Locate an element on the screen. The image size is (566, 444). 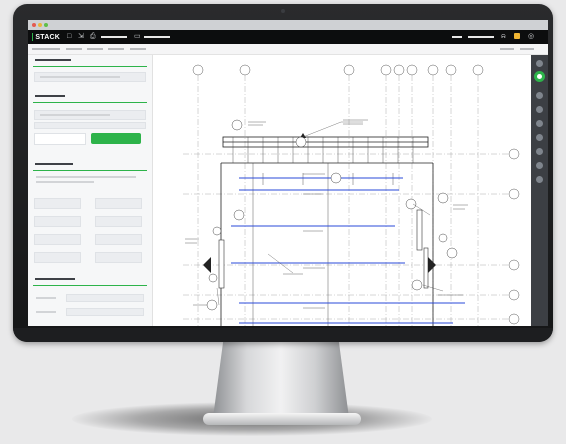
bell-icon: ⍾ is located at coordinates (504, 36).